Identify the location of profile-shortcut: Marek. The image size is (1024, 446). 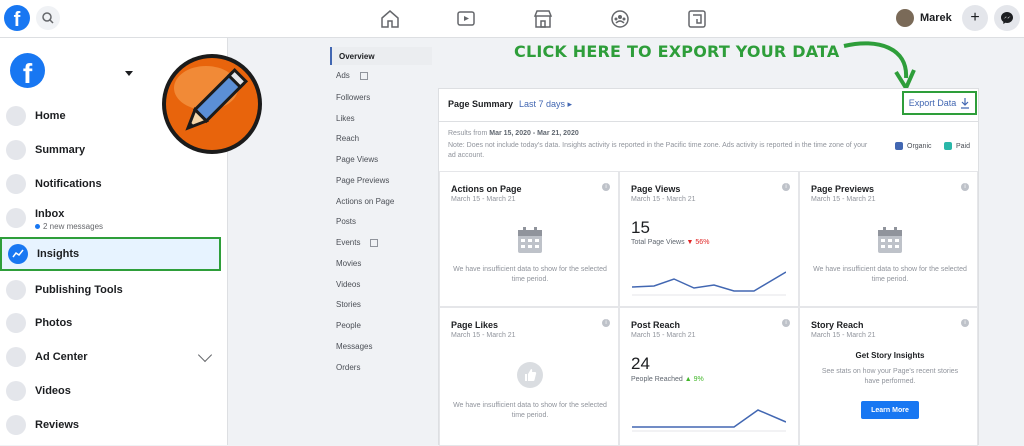
(924, 18).